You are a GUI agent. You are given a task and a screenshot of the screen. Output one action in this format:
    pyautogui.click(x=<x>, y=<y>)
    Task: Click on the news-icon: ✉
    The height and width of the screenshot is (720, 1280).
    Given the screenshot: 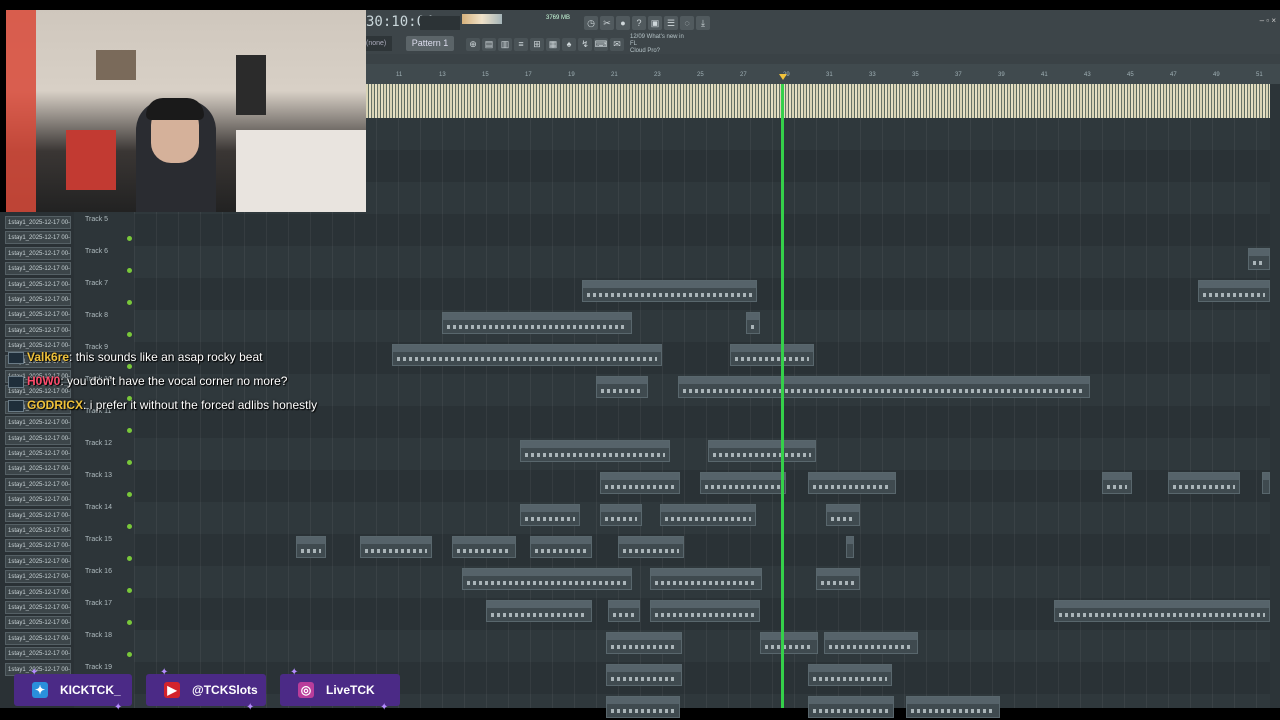 What is the action you would take?
    pyautogui.click(x=617, y=44)
    